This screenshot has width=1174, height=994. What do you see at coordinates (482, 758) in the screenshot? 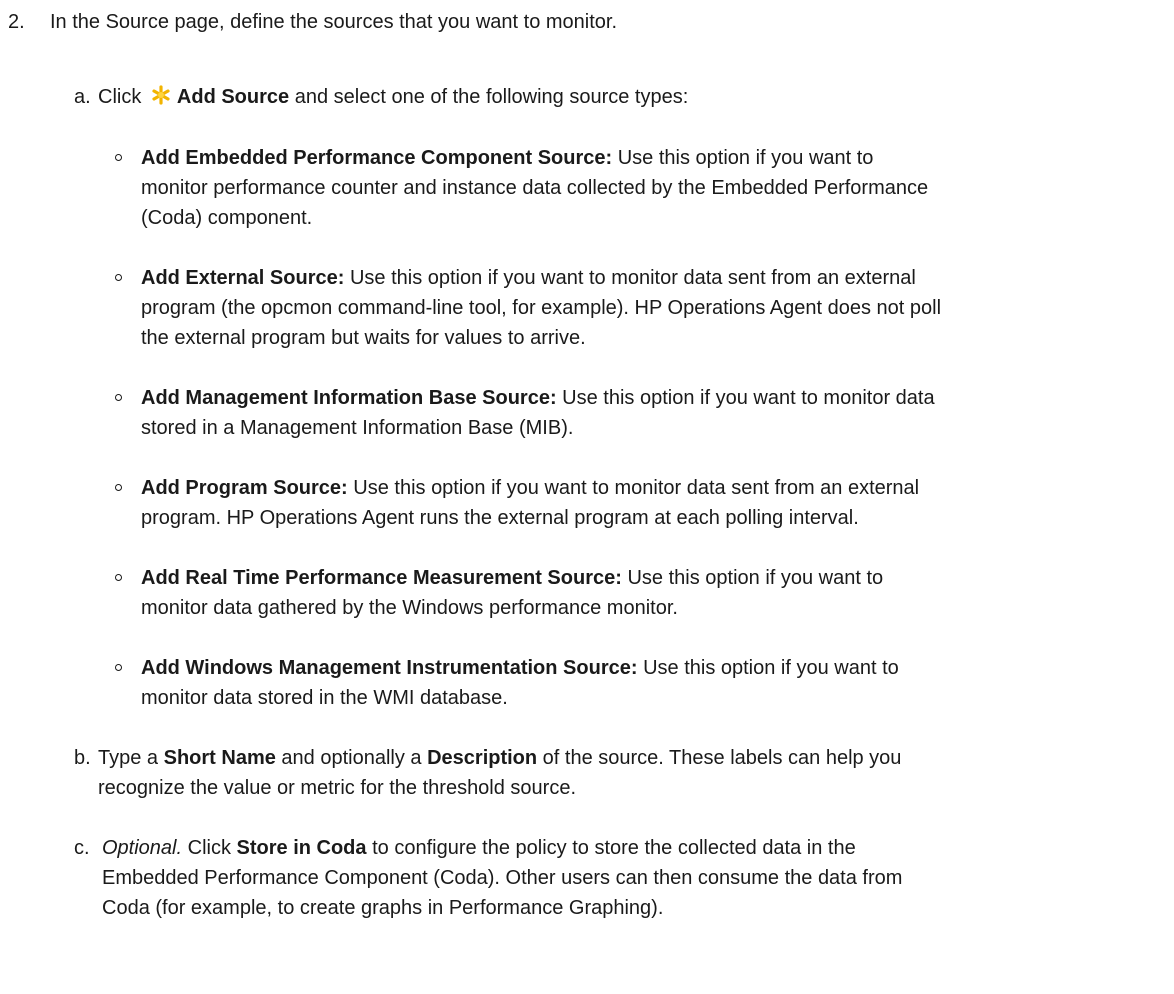
I see `description-label: Description` at bounding box center [482, 758].